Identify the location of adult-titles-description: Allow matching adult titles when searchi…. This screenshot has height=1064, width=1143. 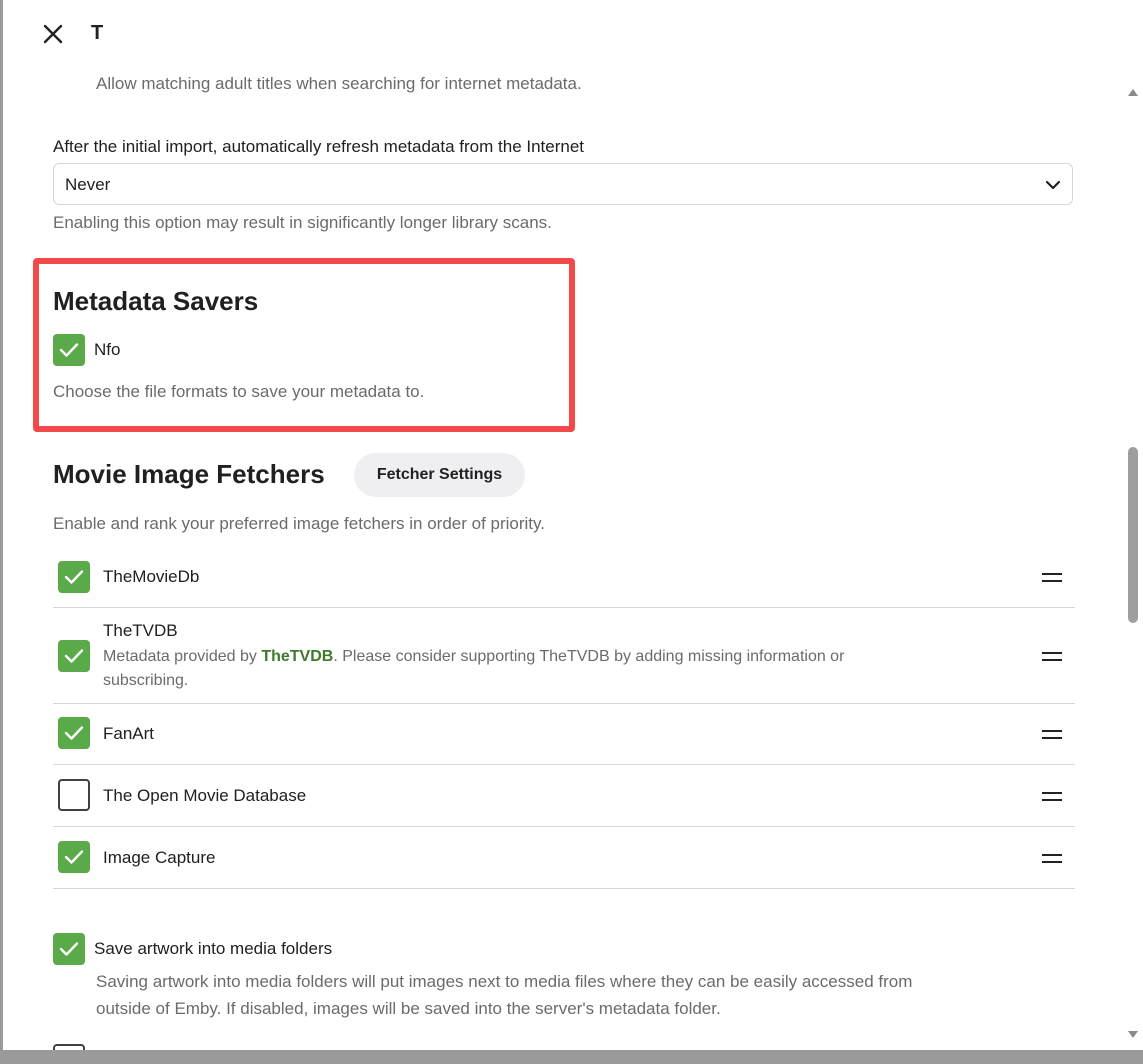
(339, 83).